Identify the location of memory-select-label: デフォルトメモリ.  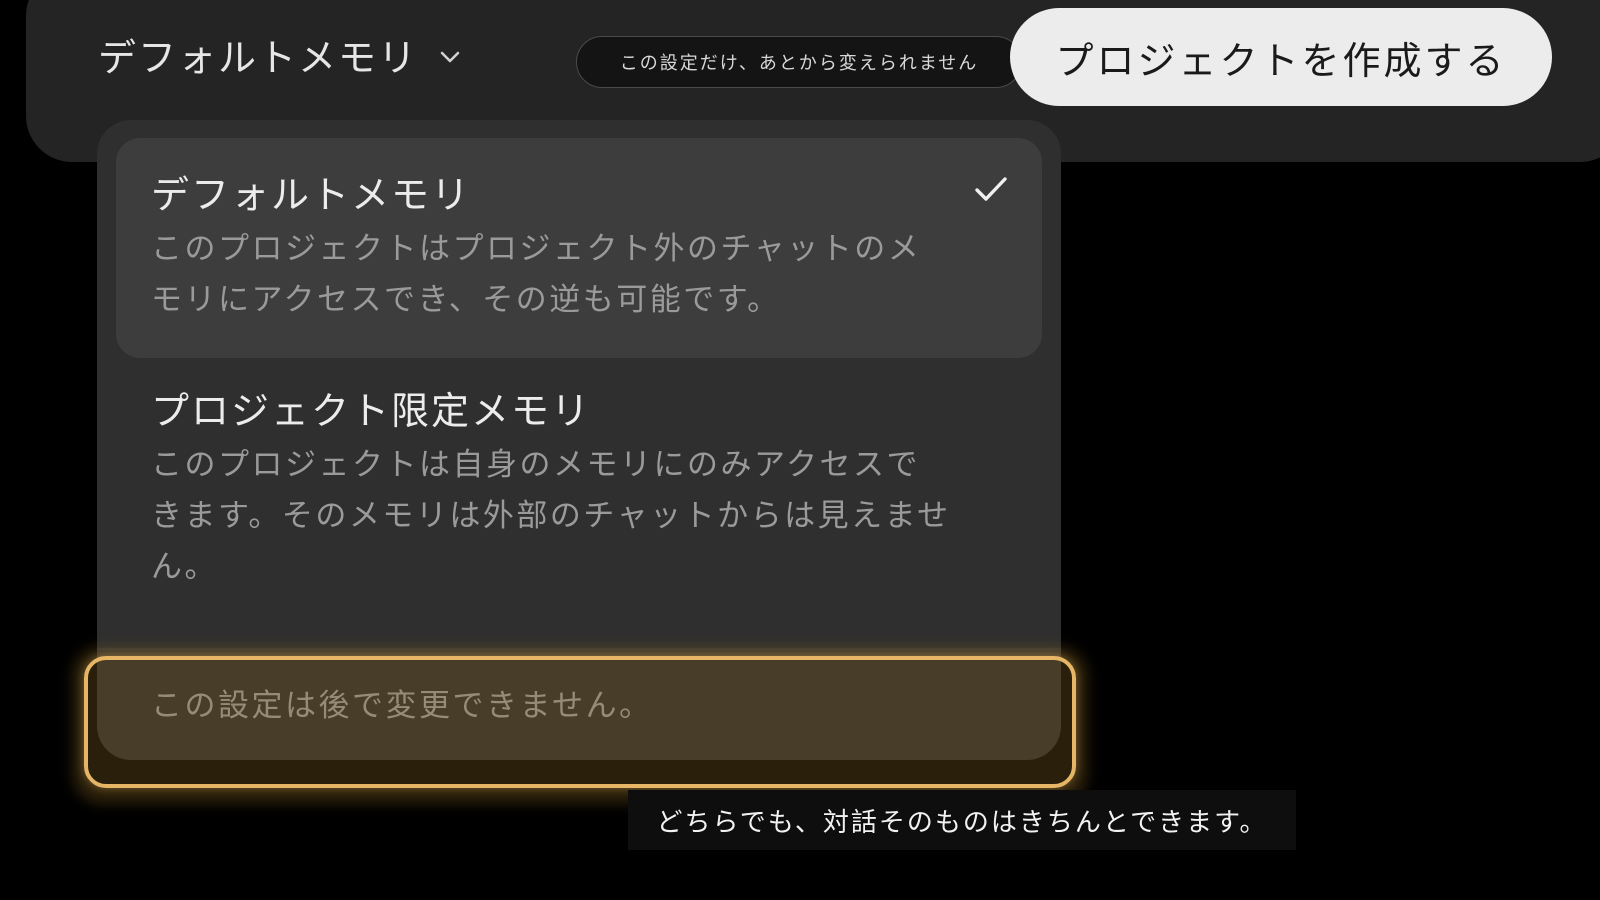
(258, 57).